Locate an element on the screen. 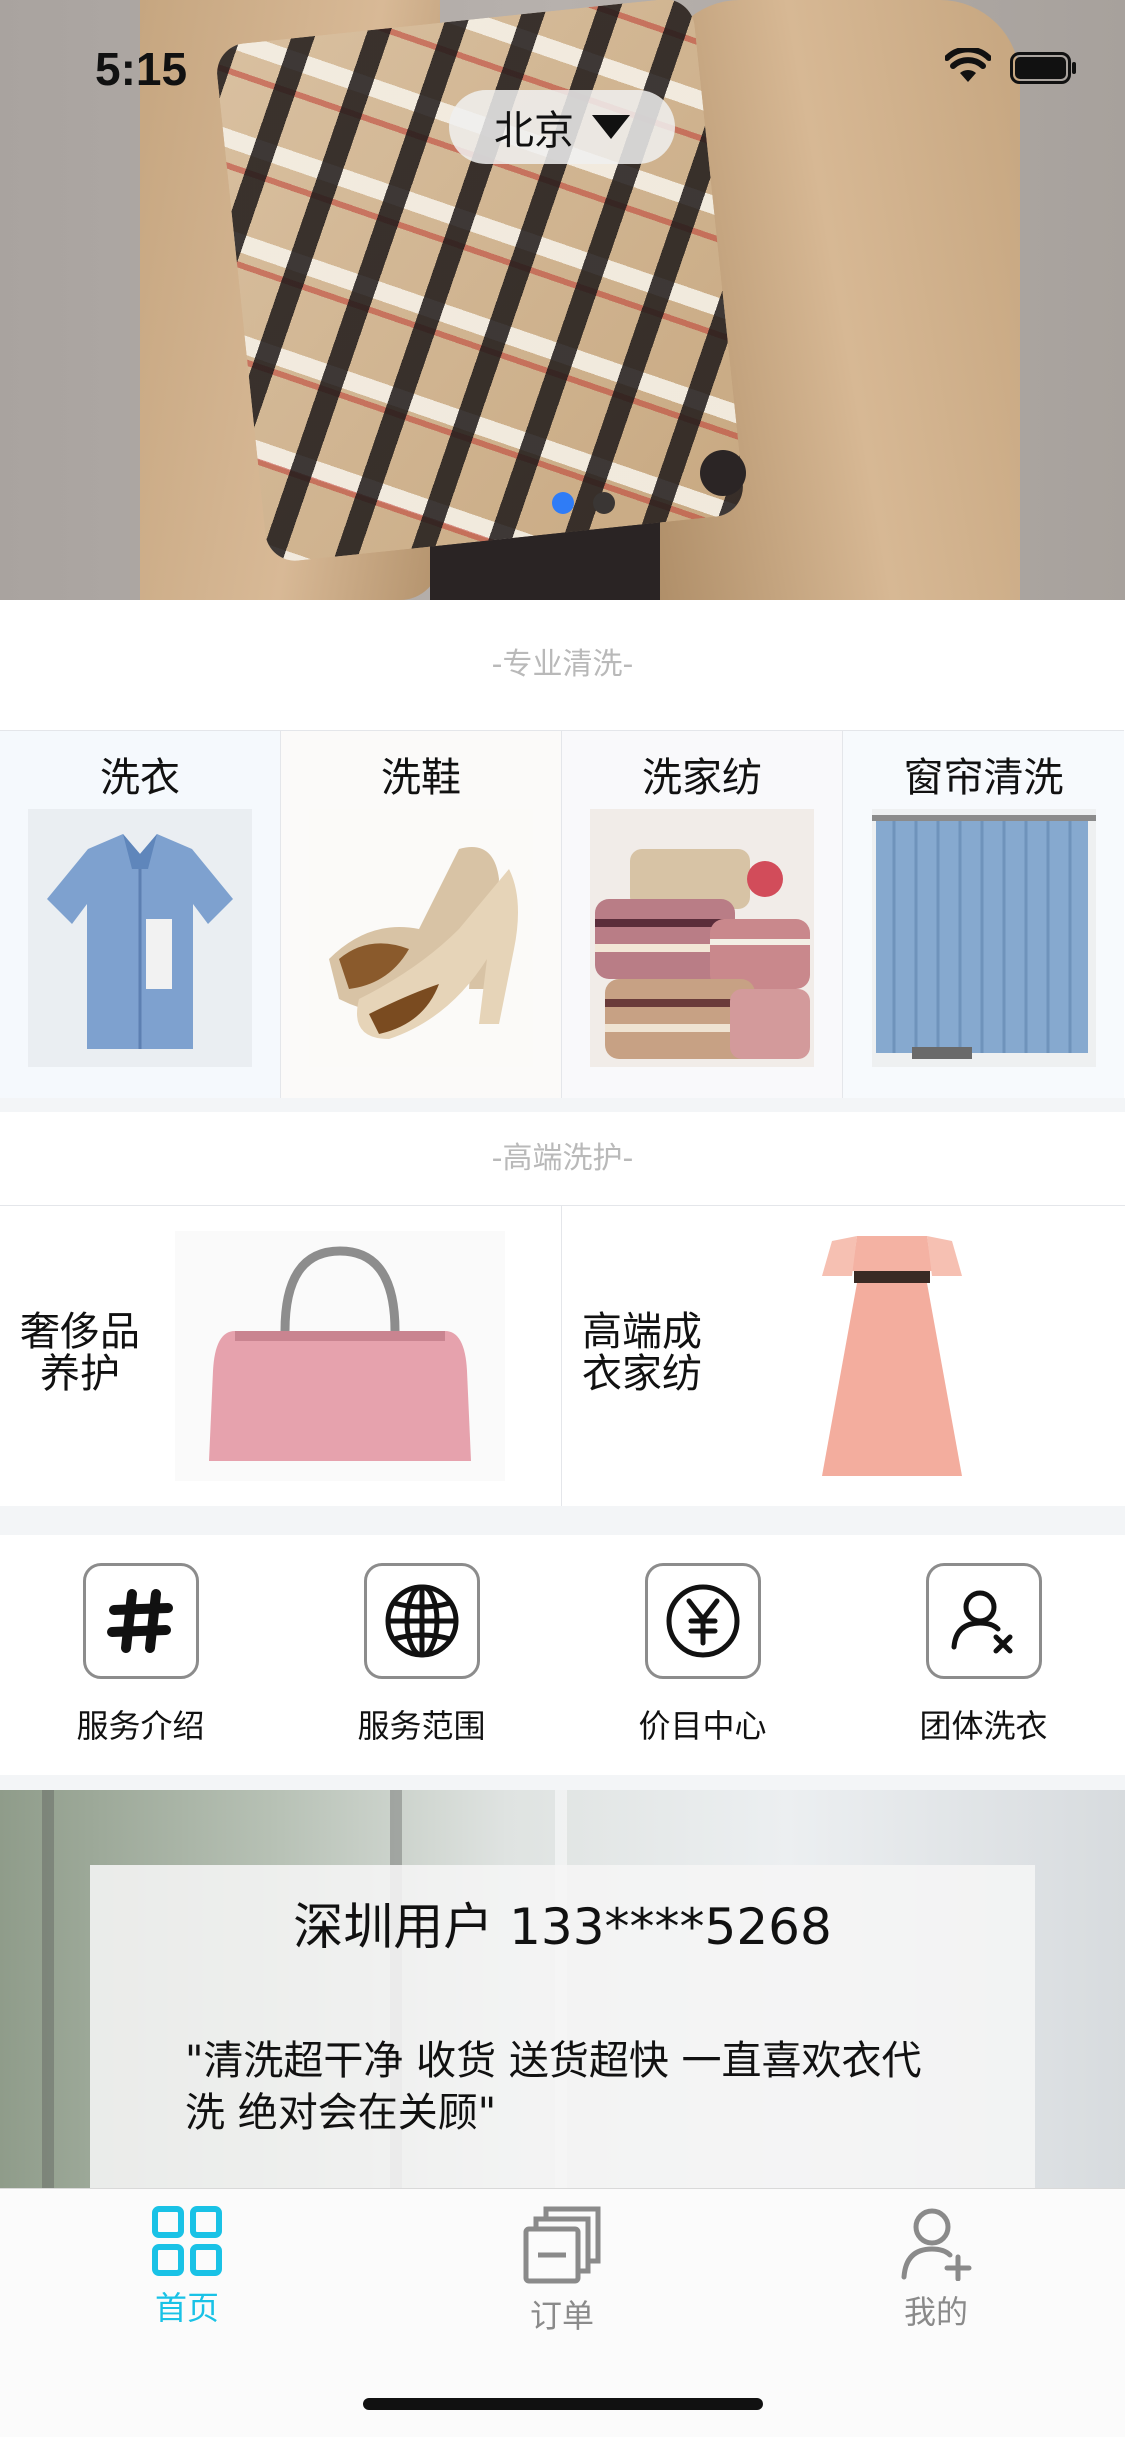 This screenshot has height=2437, width=1125. service-card-curtains: 窗帘清洗 is located at coordinates (983, 914).